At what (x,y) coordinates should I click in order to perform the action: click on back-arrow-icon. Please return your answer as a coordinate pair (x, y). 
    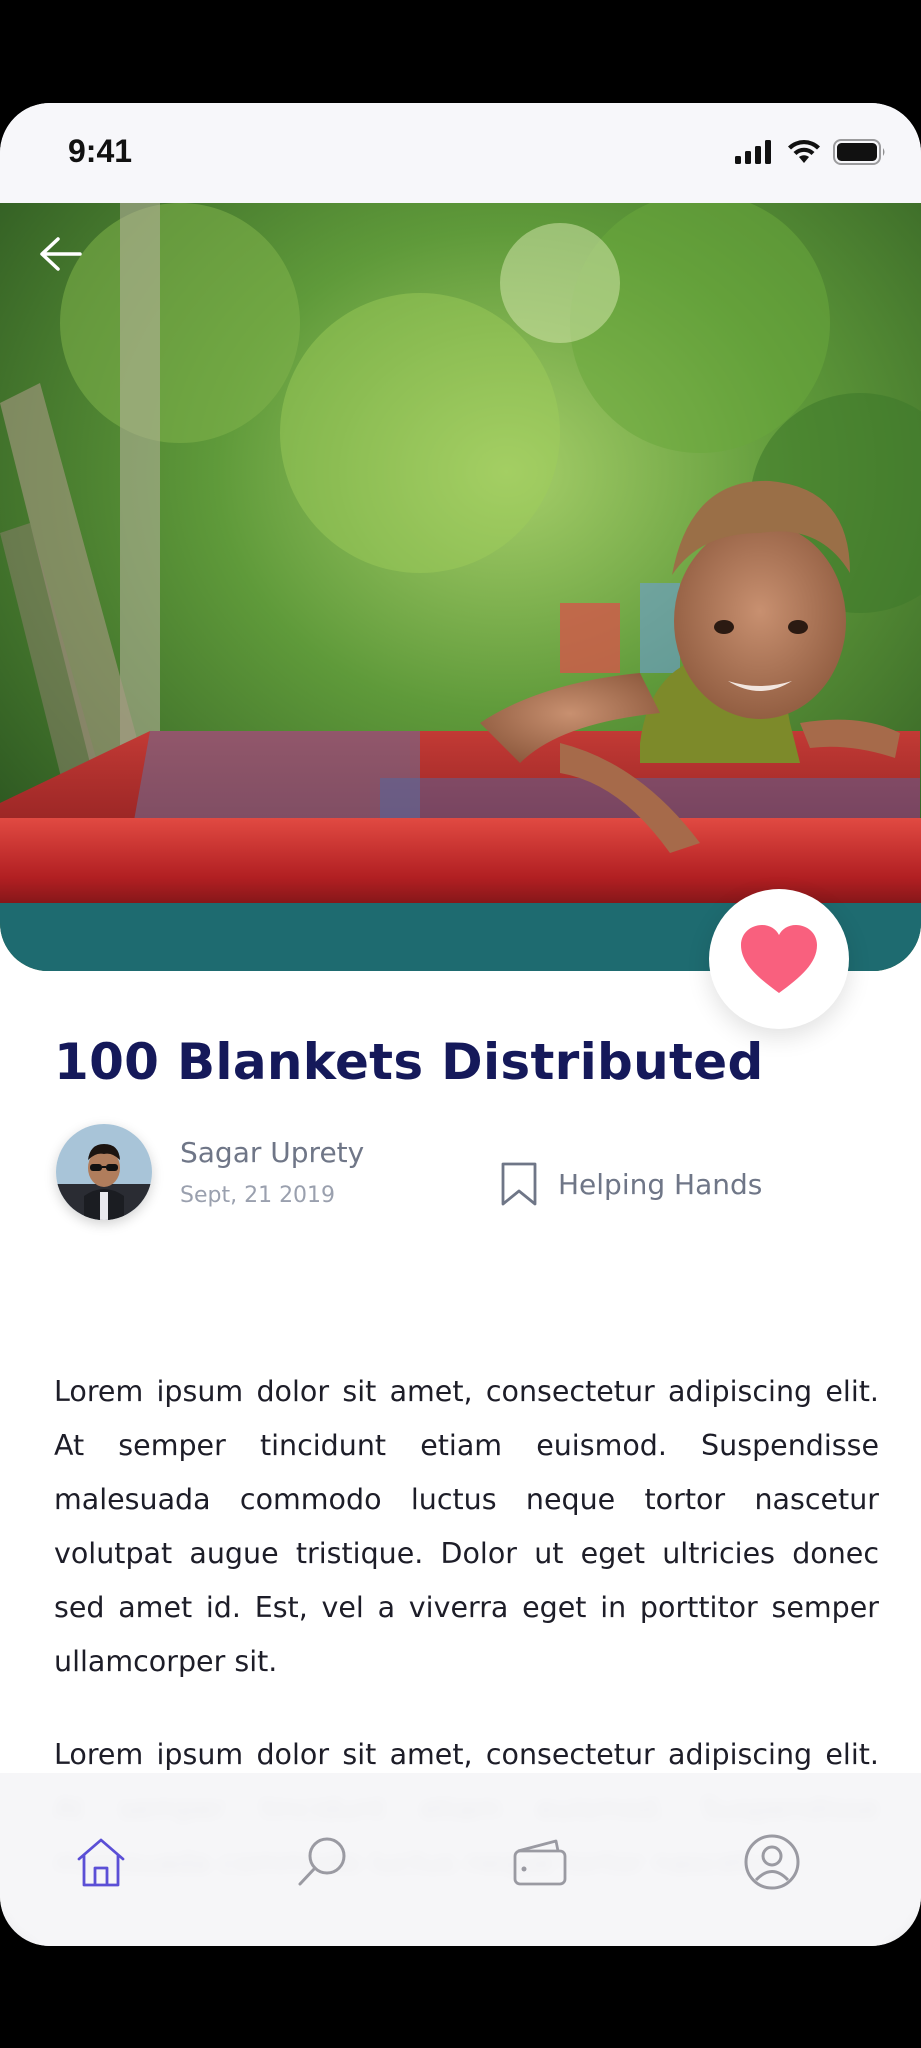
    Looking at the image, I should click on (61, 254).